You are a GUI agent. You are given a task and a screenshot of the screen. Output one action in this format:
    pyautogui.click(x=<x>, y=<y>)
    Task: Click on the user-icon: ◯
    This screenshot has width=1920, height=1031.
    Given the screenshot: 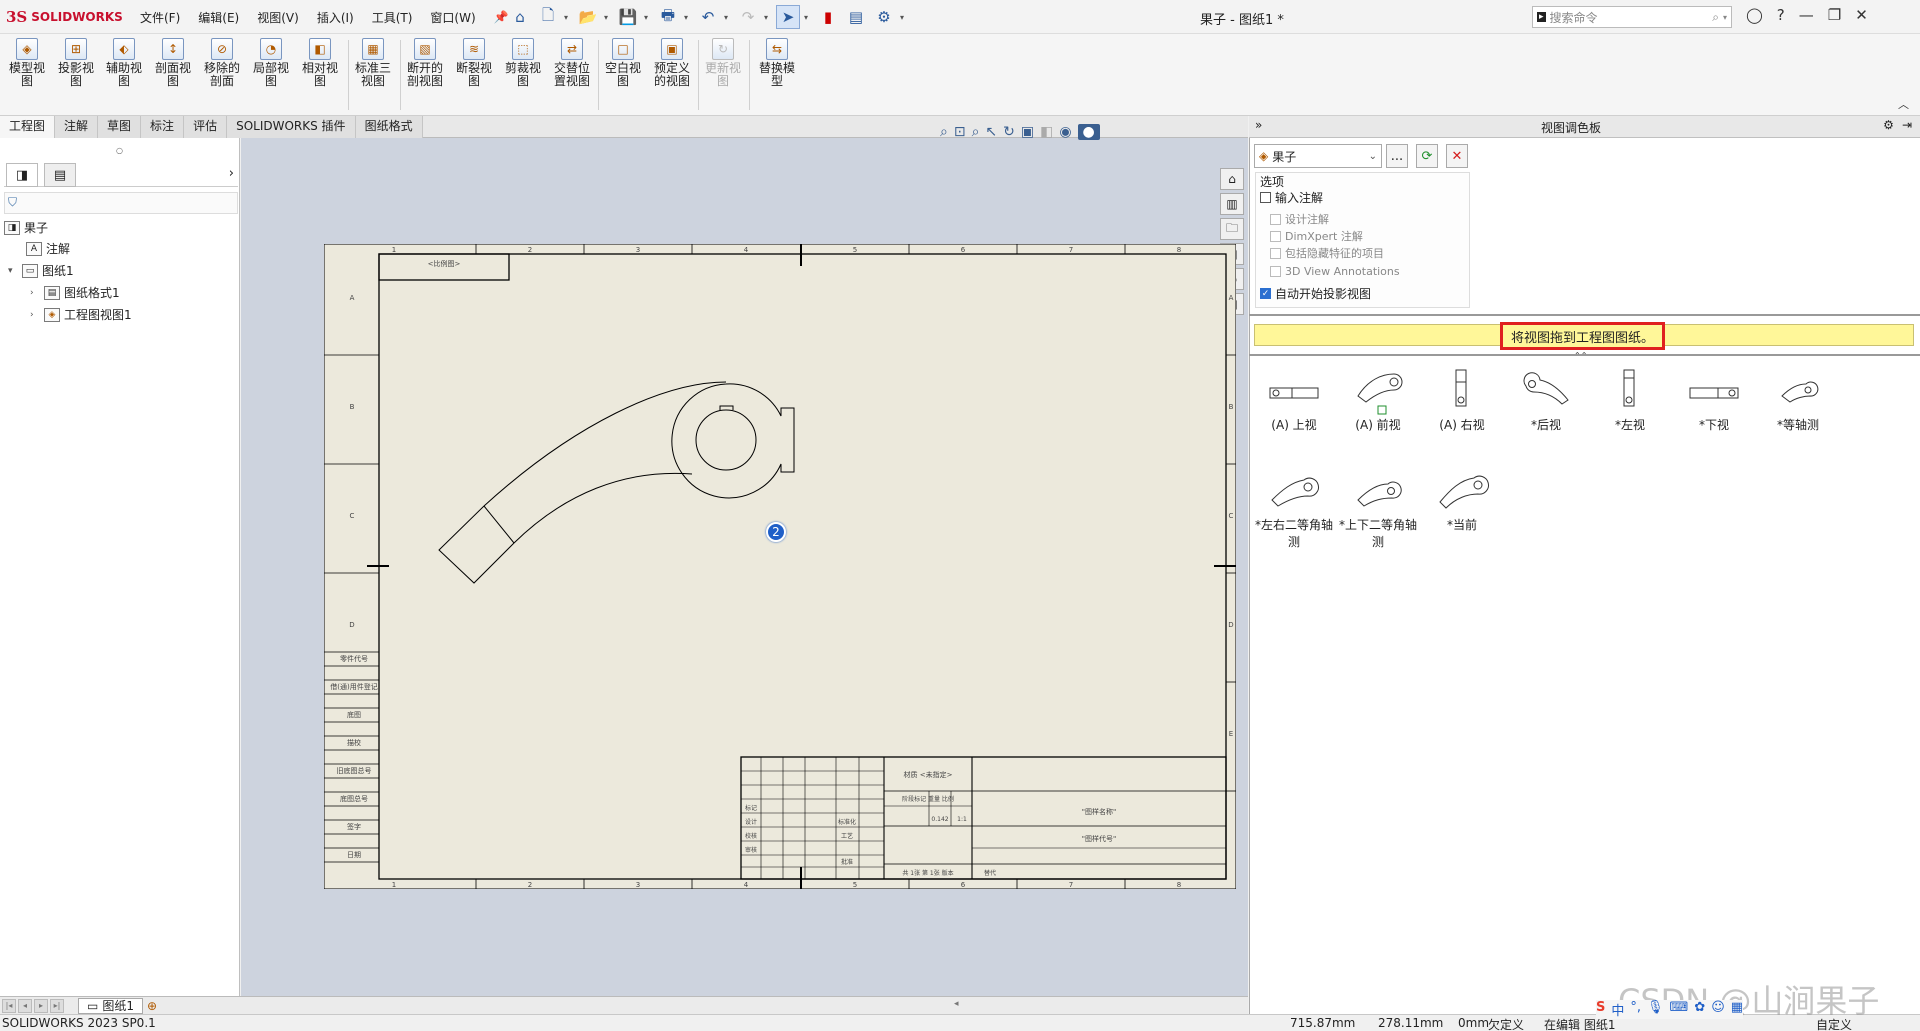 What is the action you would take?
    pyautogui.click(x=1754, y=15)
    